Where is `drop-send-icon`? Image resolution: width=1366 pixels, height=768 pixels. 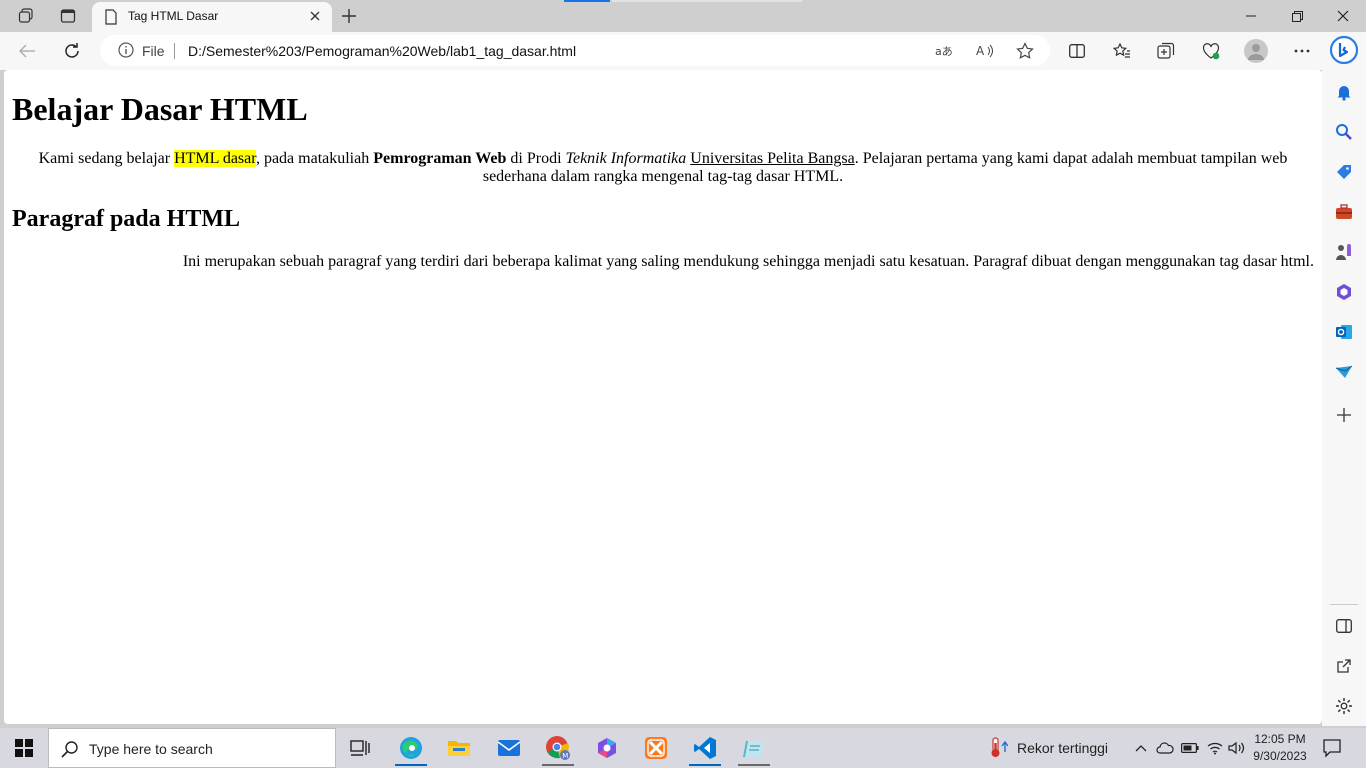 drop-send-icon is located at coordinates (1344, 372).